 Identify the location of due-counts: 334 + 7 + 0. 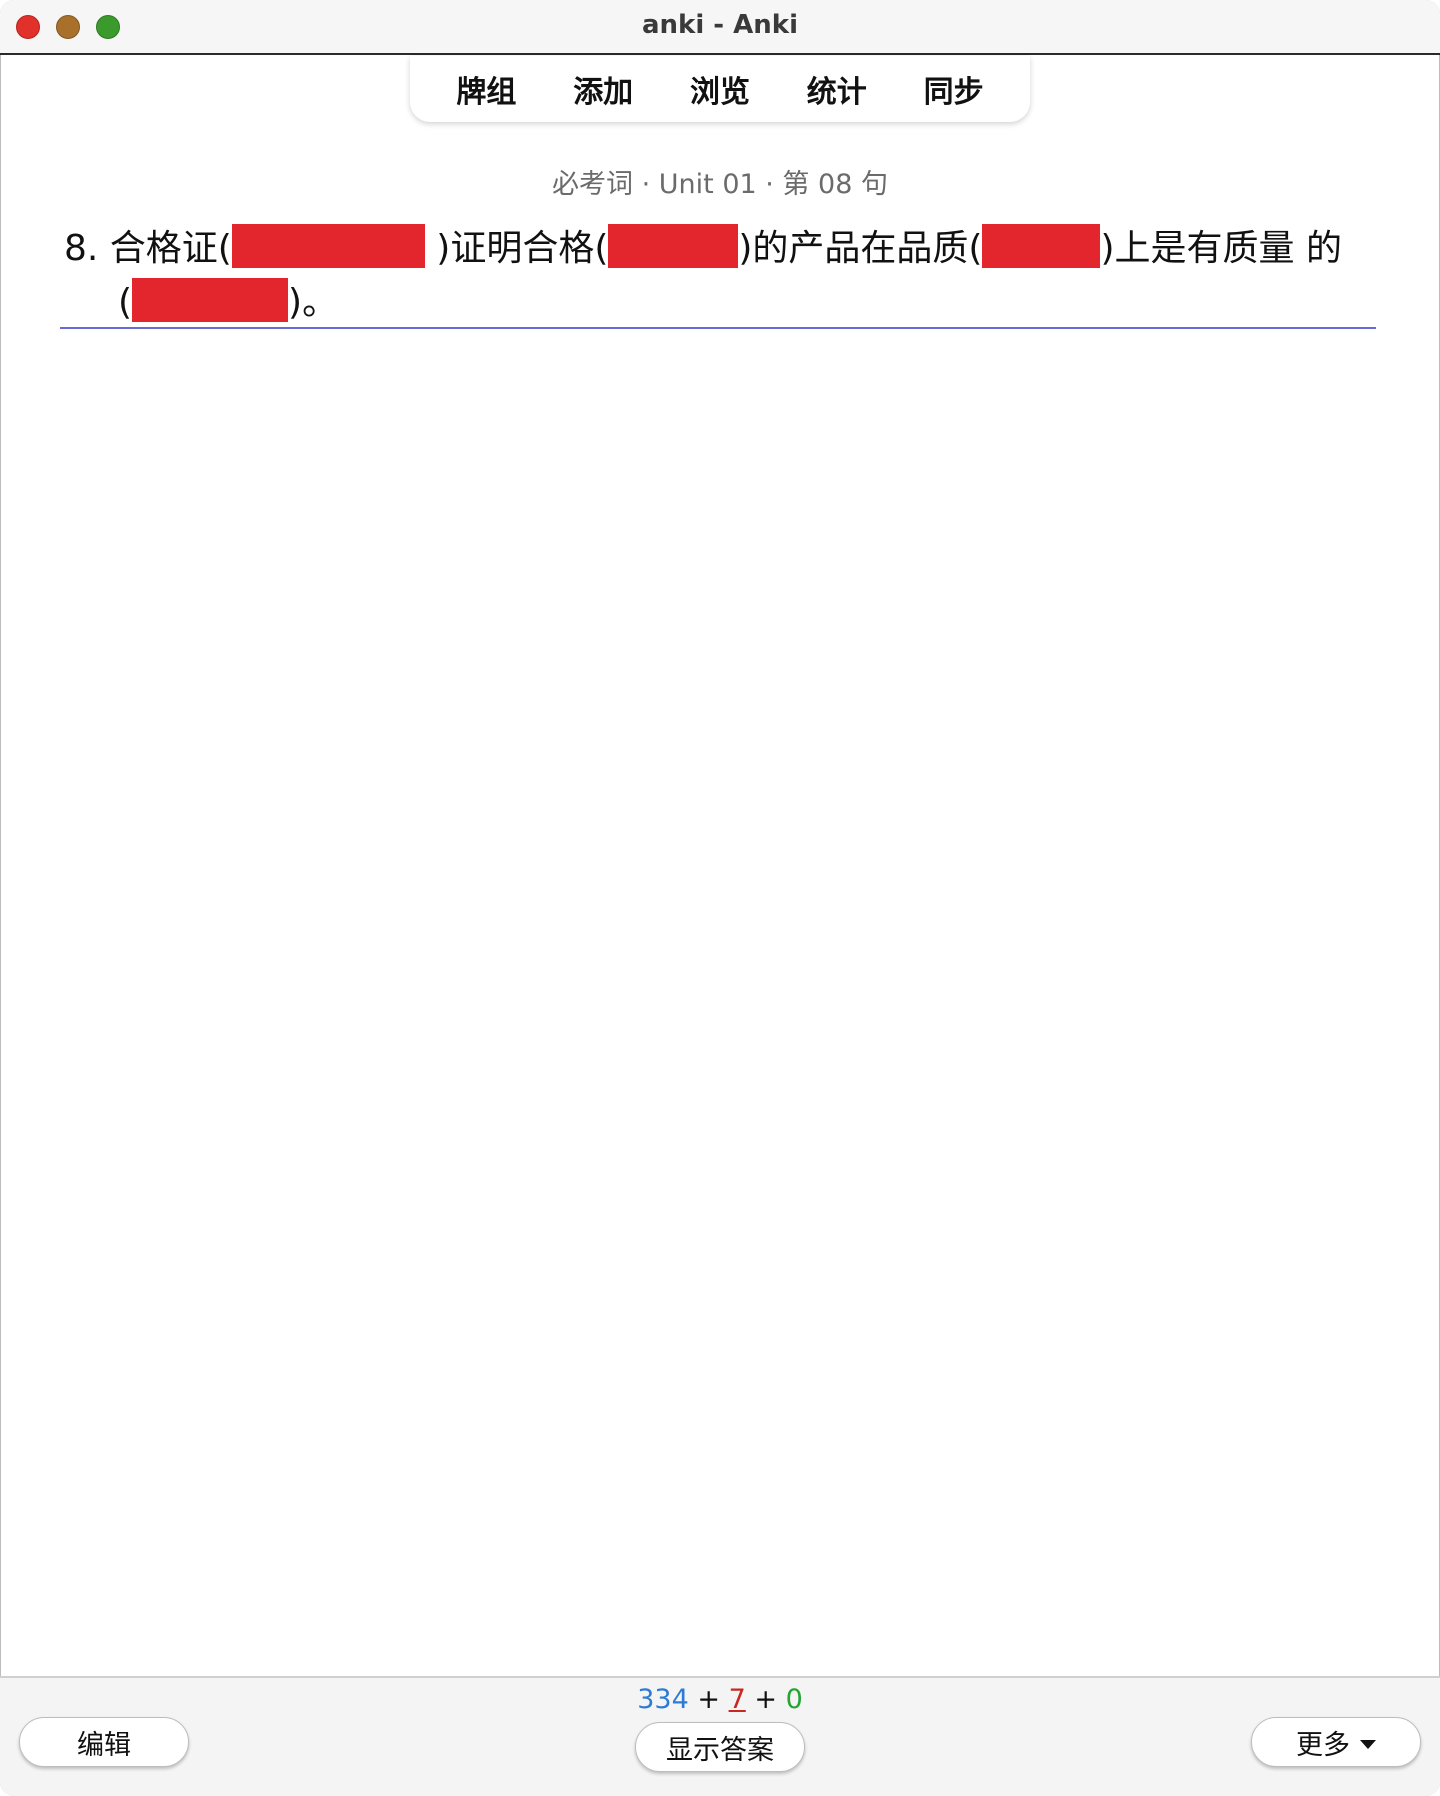
(720, 1699).